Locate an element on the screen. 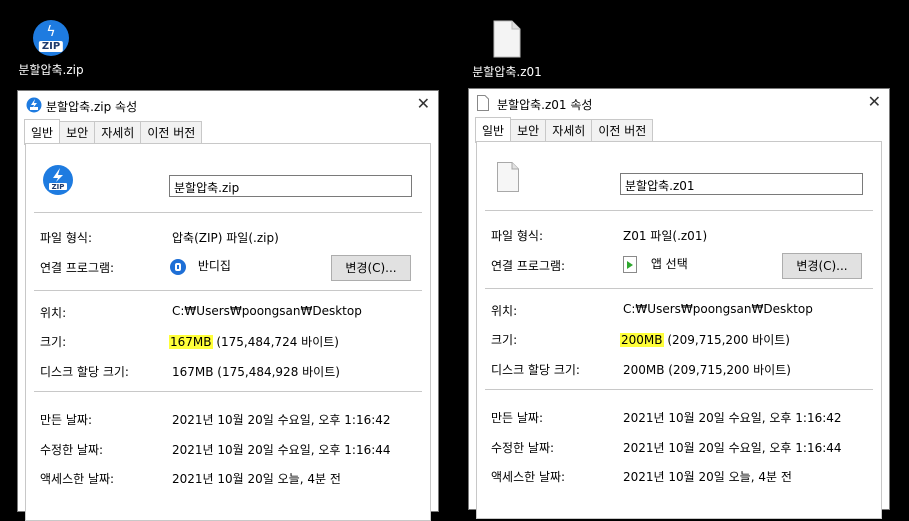 The width and height of the screenshot is (909, 521). size-highlight: 200MB is located at coordinates (642, 340).